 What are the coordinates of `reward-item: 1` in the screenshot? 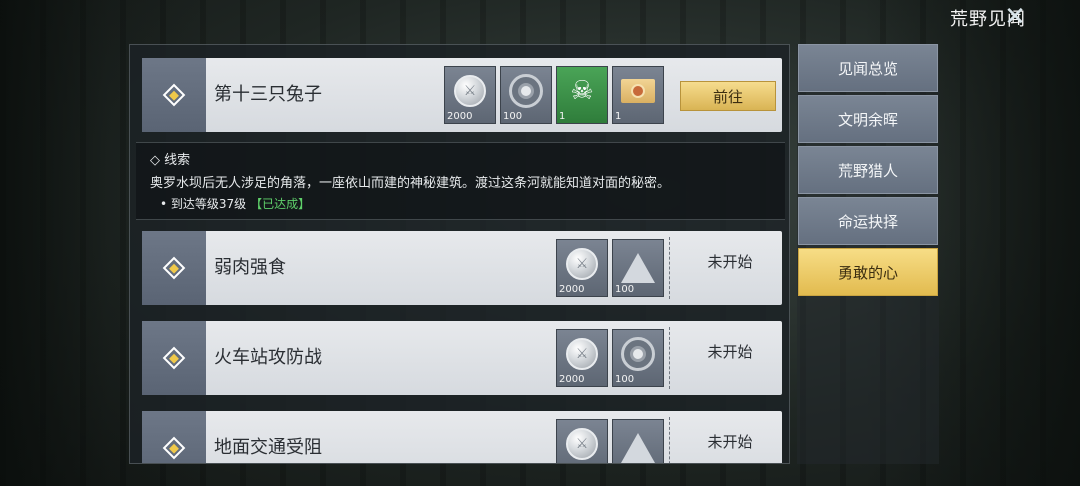 It's located at (638, 95).